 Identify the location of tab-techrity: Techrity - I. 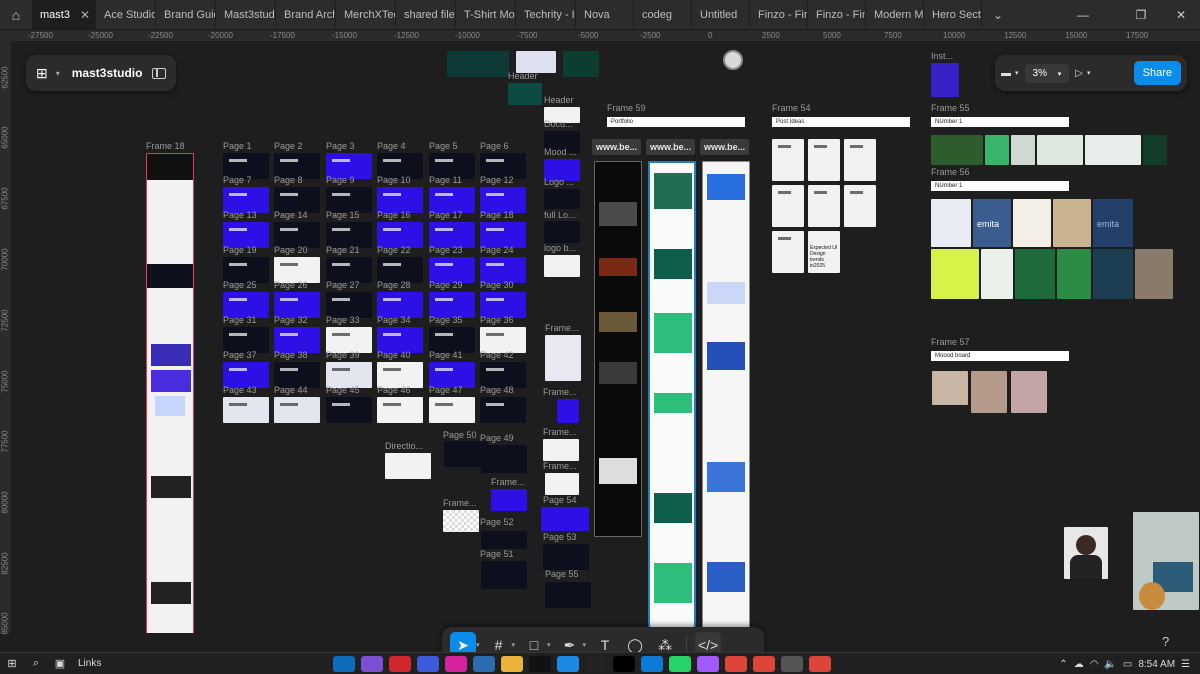
(546, 15).